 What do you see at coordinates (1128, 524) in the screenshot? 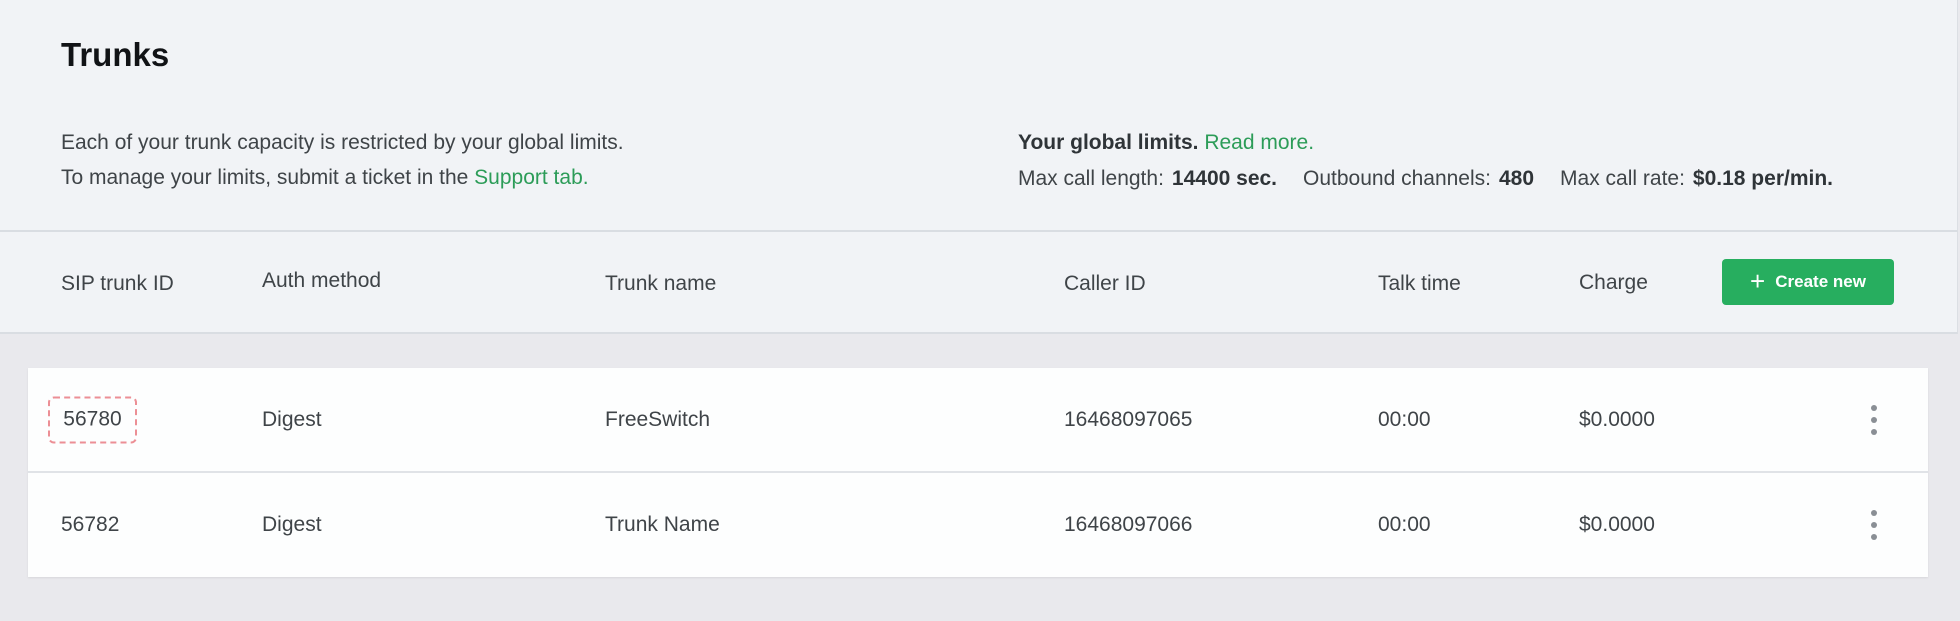
I see `caller-id-cell: 16468097066` at bounding box center [1128, 524].